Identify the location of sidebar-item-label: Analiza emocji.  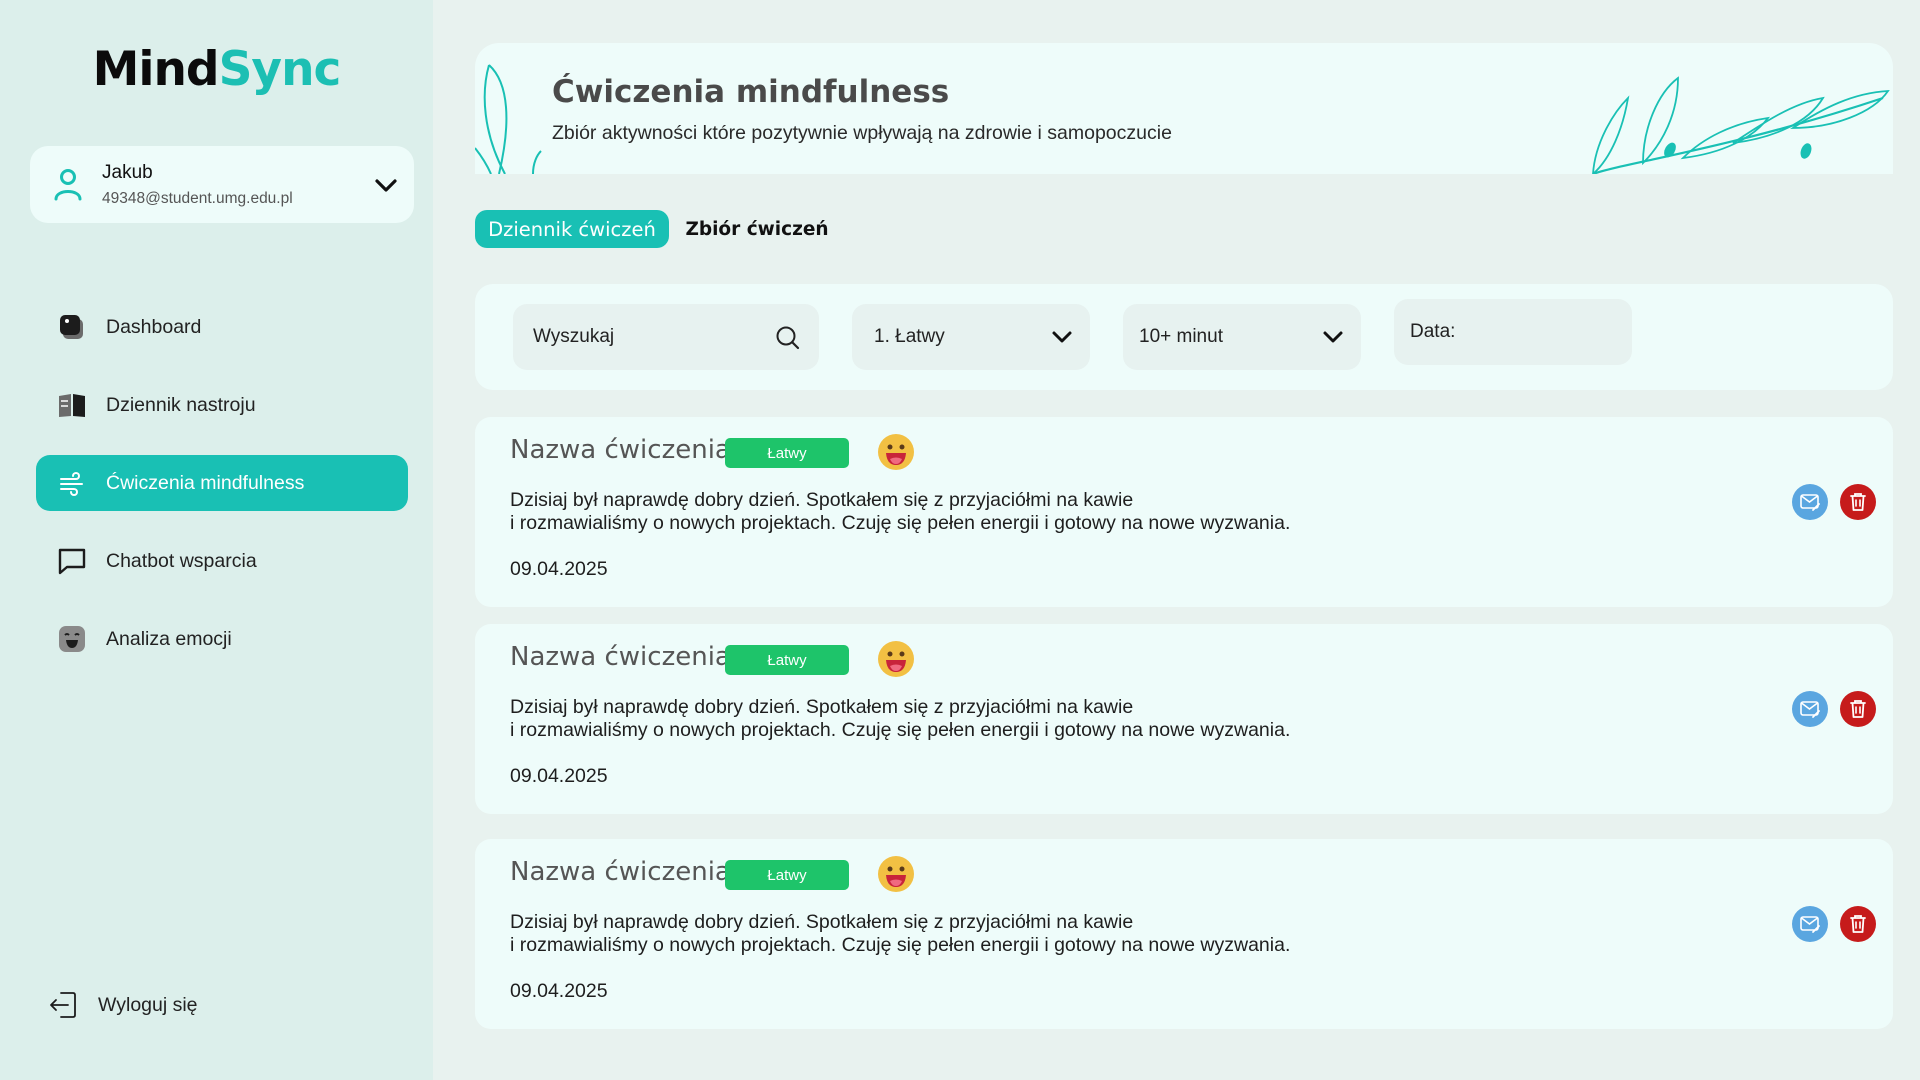
(169, 638).